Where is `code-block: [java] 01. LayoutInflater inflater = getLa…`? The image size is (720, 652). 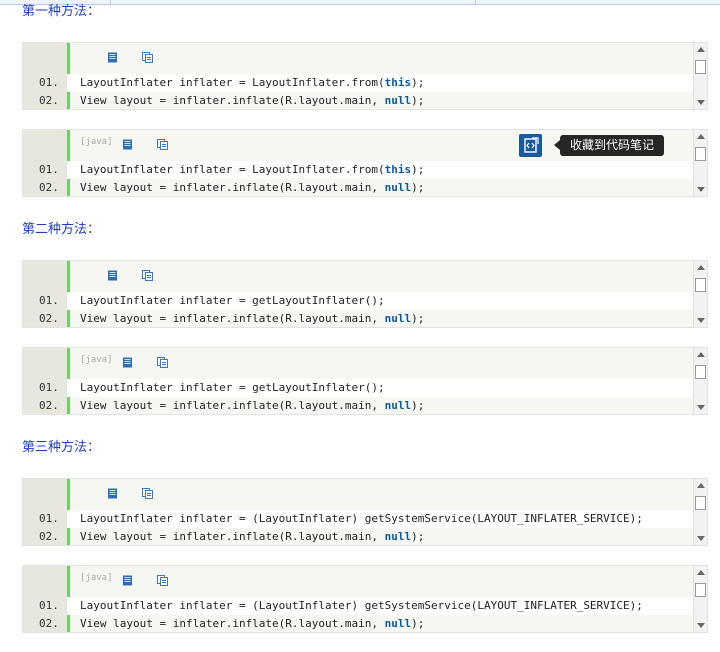 code-block: [java] 01. LayoutInflater inflater = getLa… is located at coordinates (365, 381).